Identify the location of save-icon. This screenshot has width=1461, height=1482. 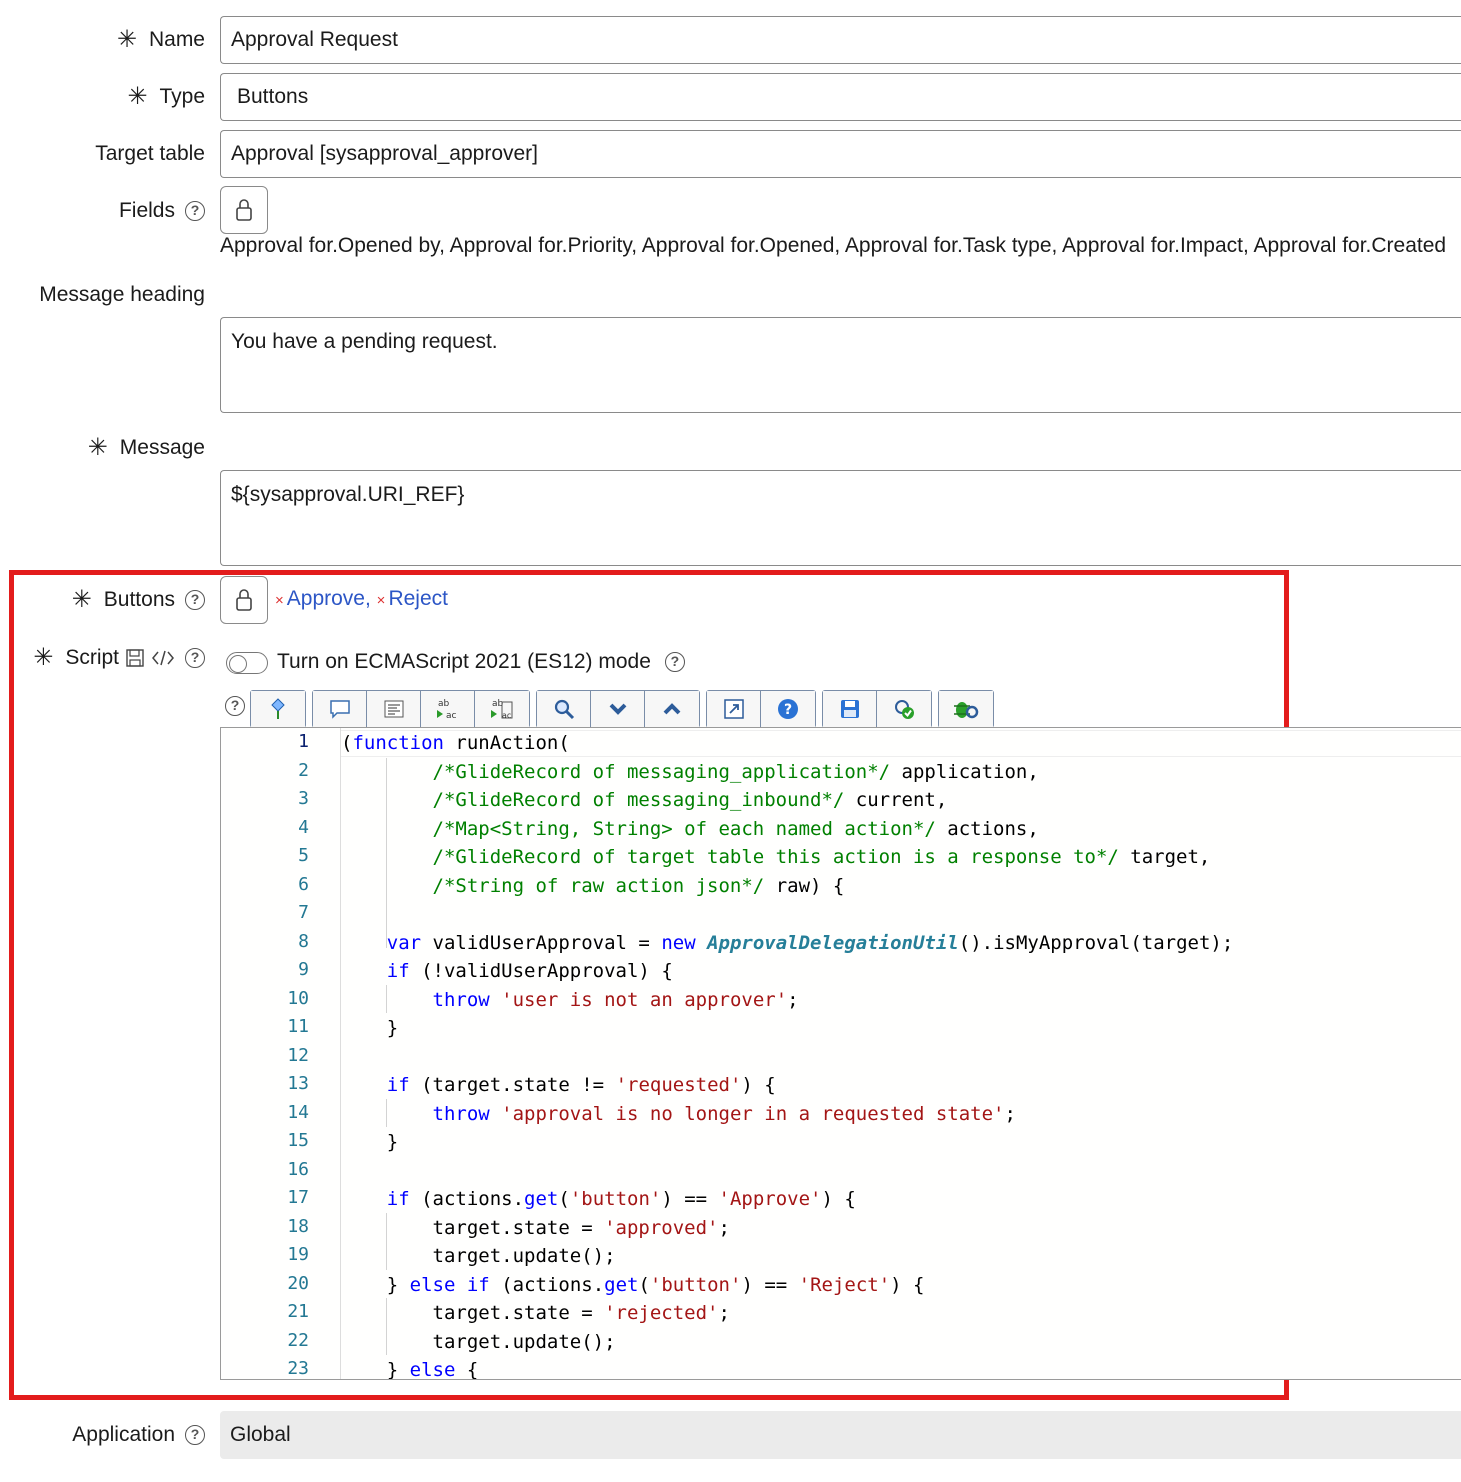
(849, 709).